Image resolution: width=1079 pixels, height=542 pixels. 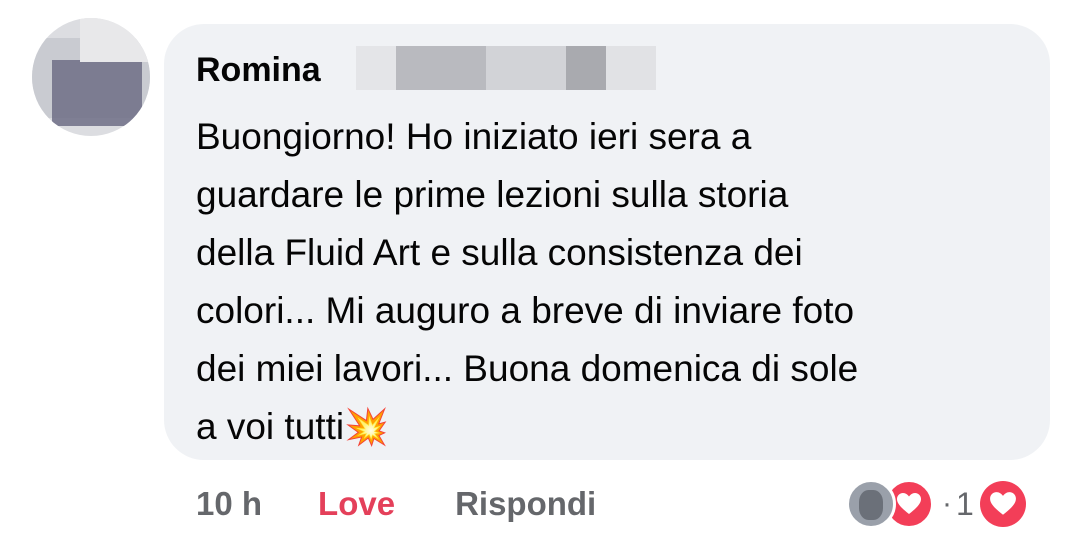 What do you see at coordinates (396, 504) in the screenshot?
I see `comment-actions: 10 h Love Rispondi` at bounding box center [396, 504].